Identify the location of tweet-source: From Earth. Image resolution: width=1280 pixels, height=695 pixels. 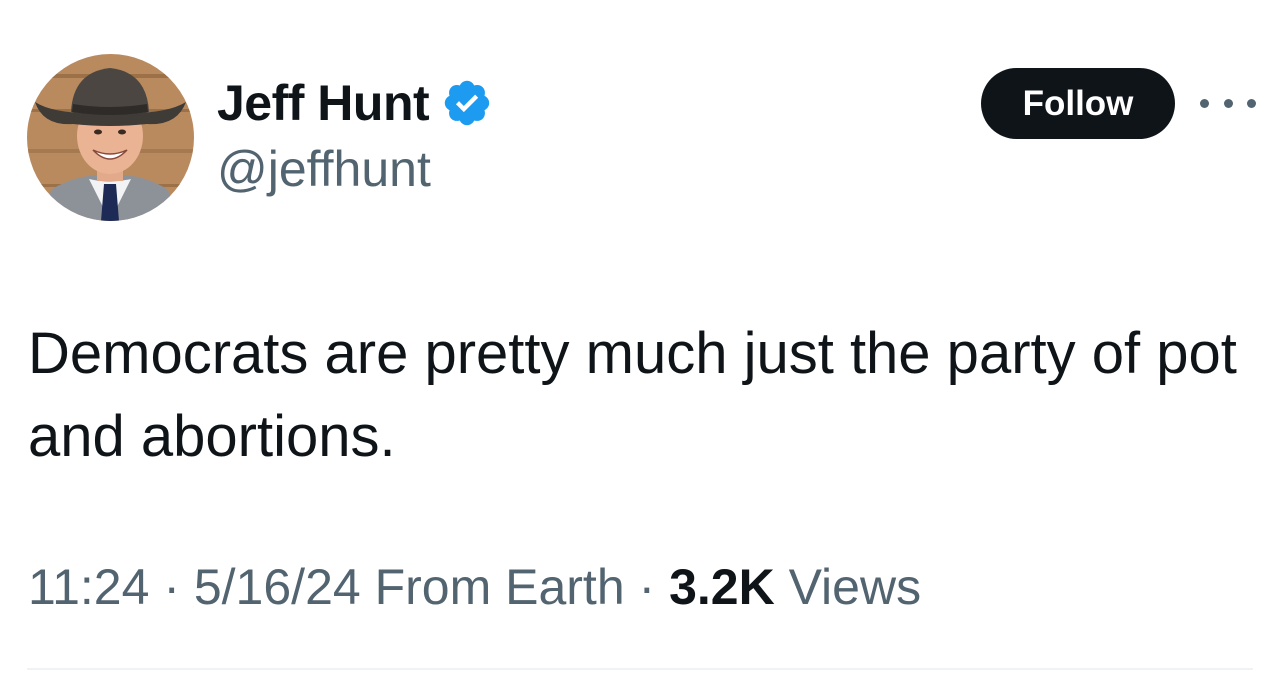
(492, 587).